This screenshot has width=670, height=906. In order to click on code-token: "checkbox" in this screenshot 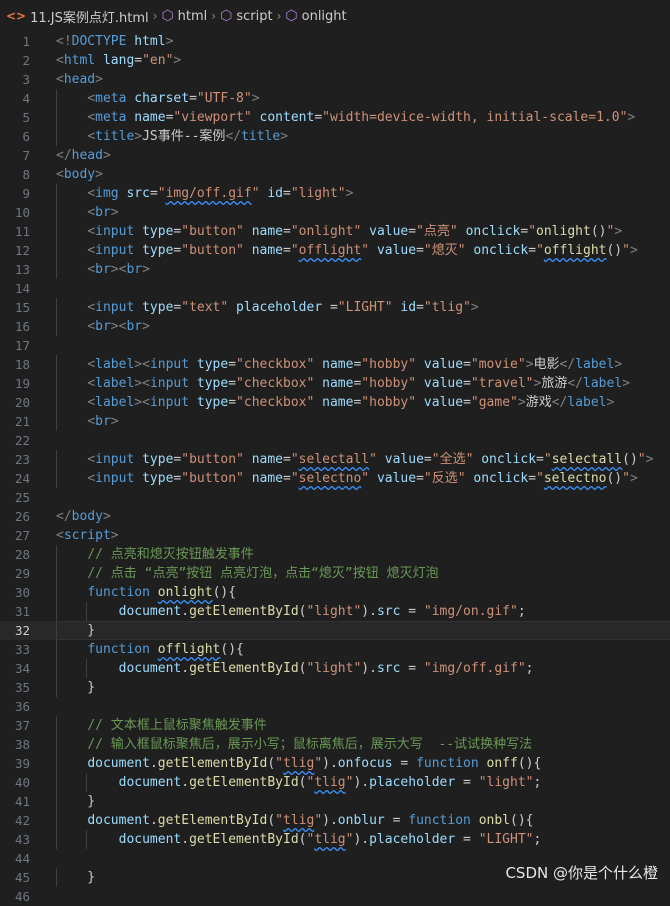, I will do `click(275, 402)`.